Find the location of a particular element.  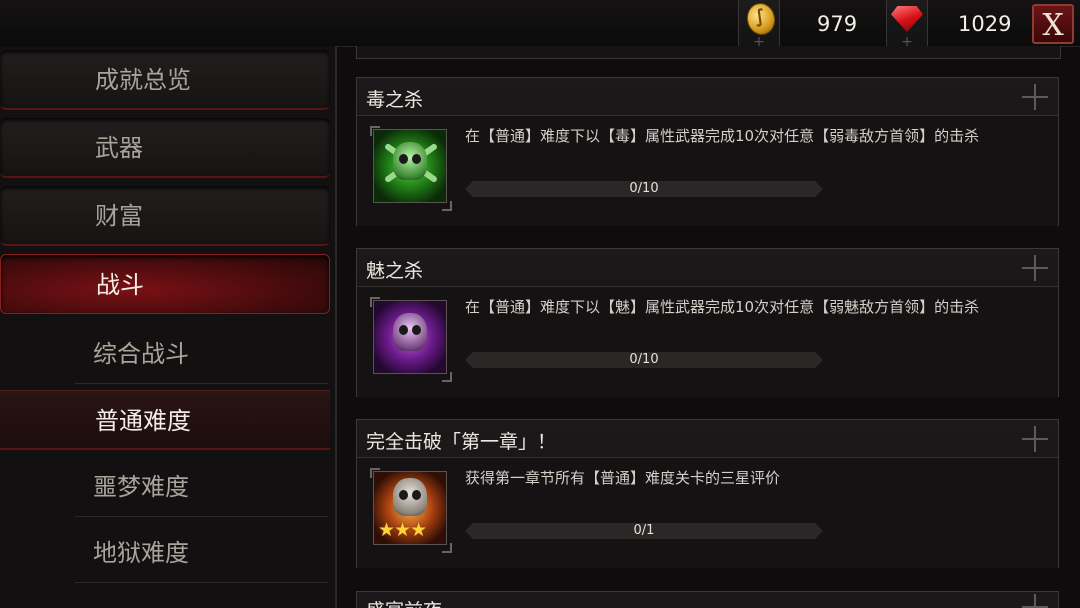

poison-skull-icon is located at coordinates (410, 166).